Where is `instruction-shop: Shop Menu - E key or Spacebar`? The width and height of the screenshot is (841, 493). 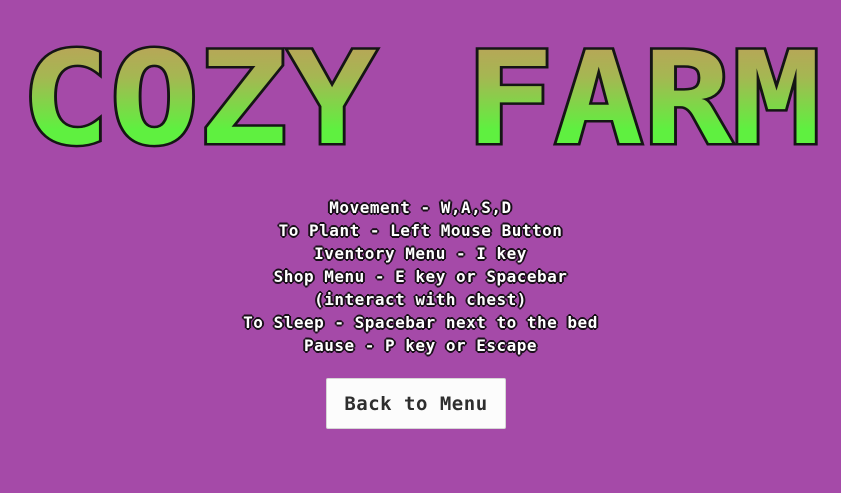
instruction-shop: Shop Menu - E key or Spacebar is located at coordinates (420, 276).